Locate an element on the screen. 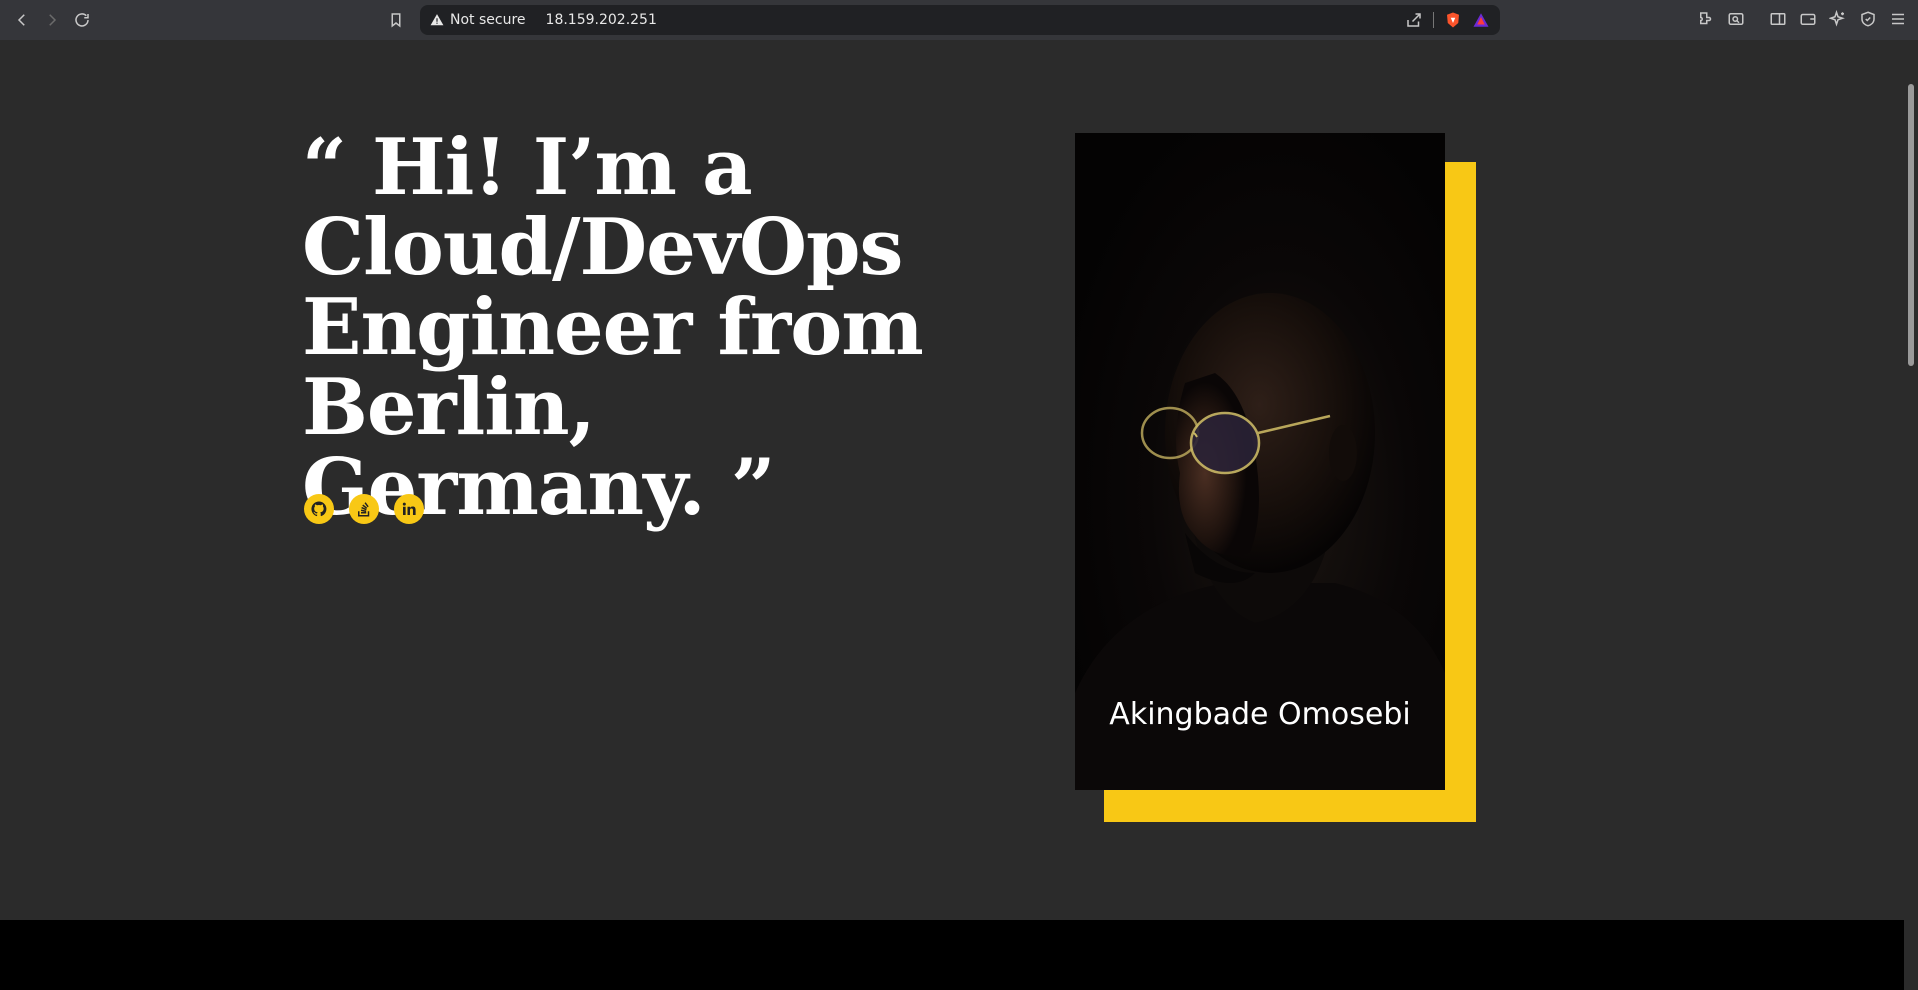 The width and height of the screenshot is (1918, 990). sidebar-icon is located at coordinates (1778, 19).